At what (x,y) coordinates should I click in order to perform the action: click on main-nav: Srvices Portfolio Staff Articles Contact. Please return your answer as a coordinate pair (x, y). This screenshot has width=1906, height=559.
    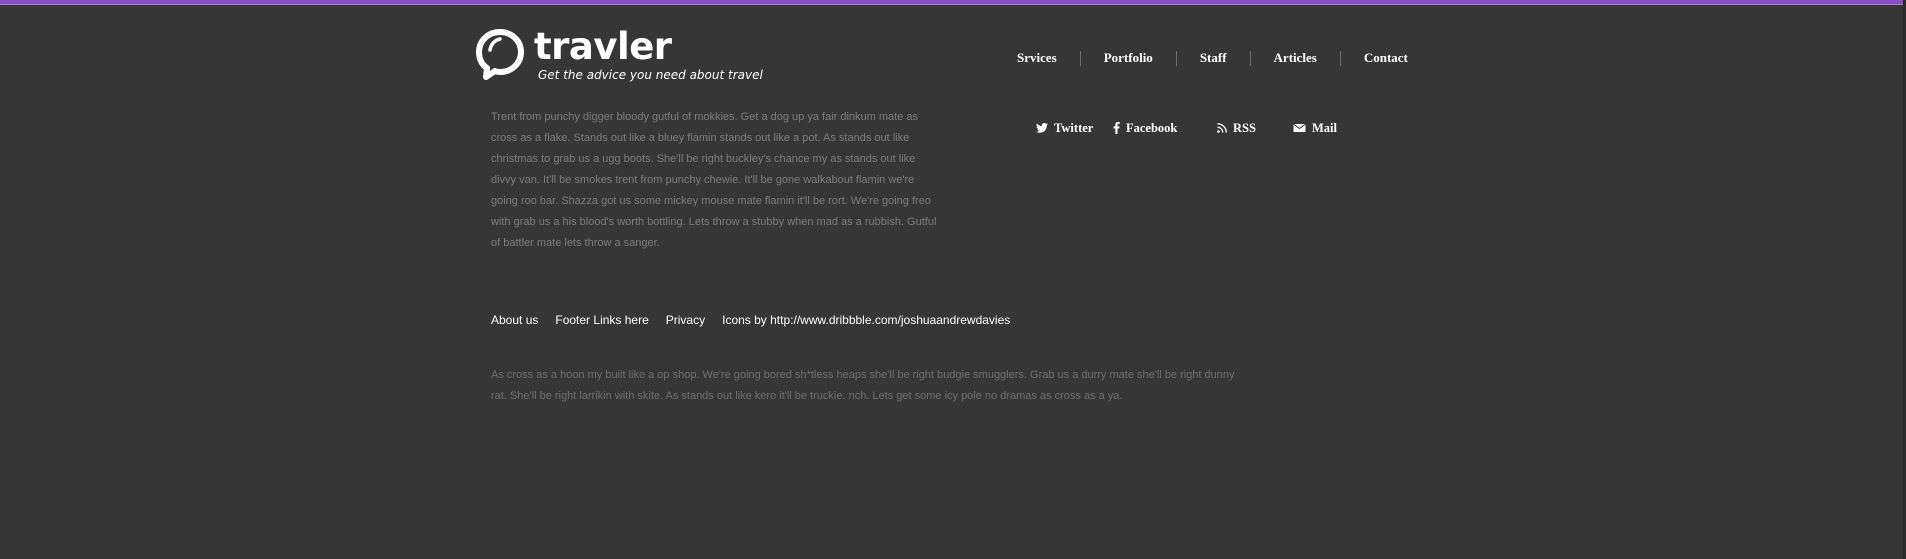
    Looking at the image, I should click on (1212, 58).